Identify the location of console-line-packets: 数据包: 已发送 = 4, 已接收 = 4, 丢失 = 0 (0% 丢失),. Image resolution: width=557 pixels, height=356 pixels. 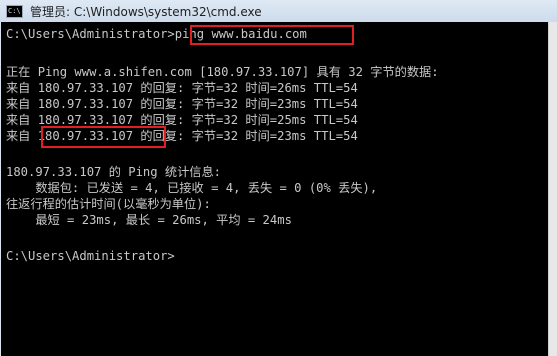
(192, 188).